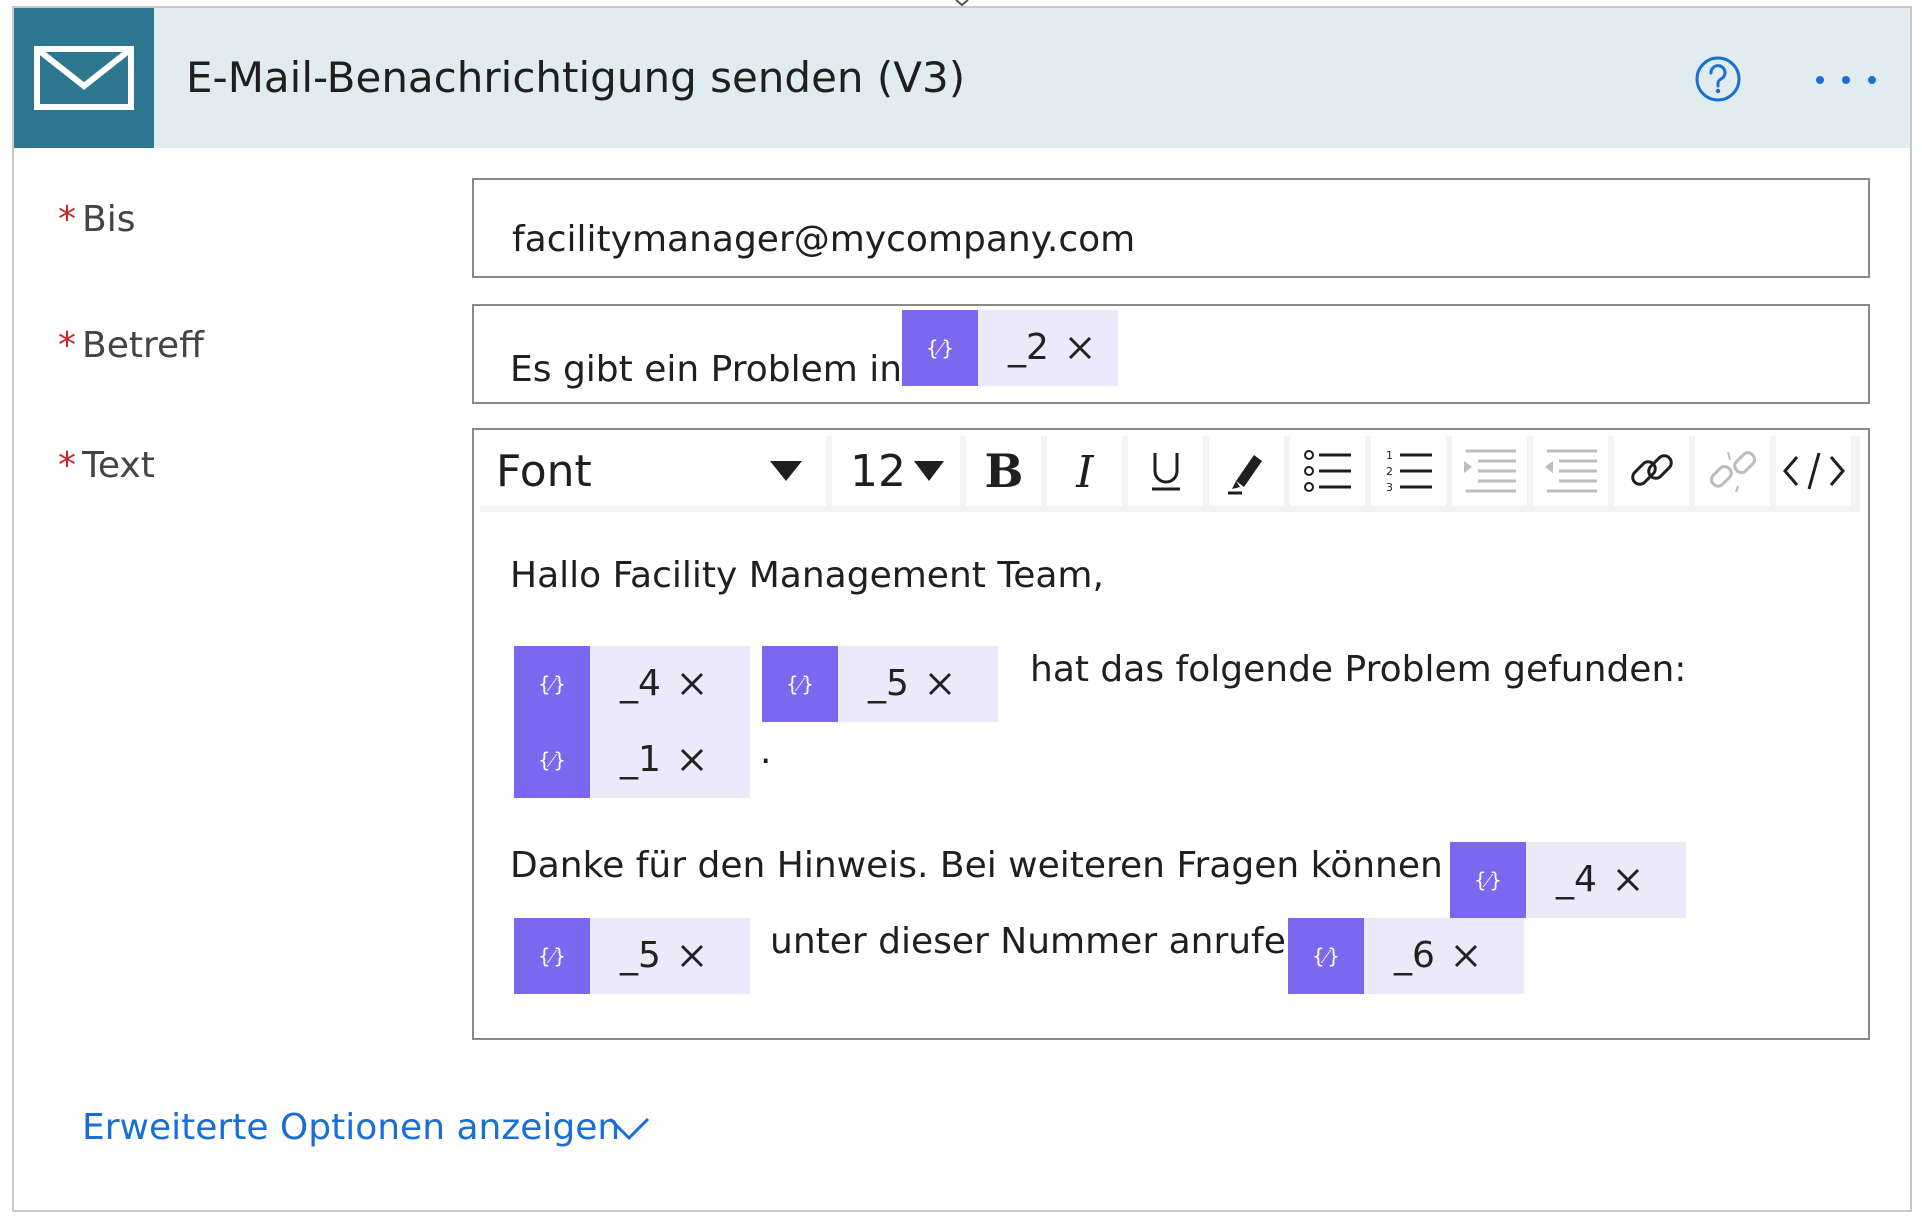 The image size is (1922, 1230). I want to click on link-button, so click(1651, 471).